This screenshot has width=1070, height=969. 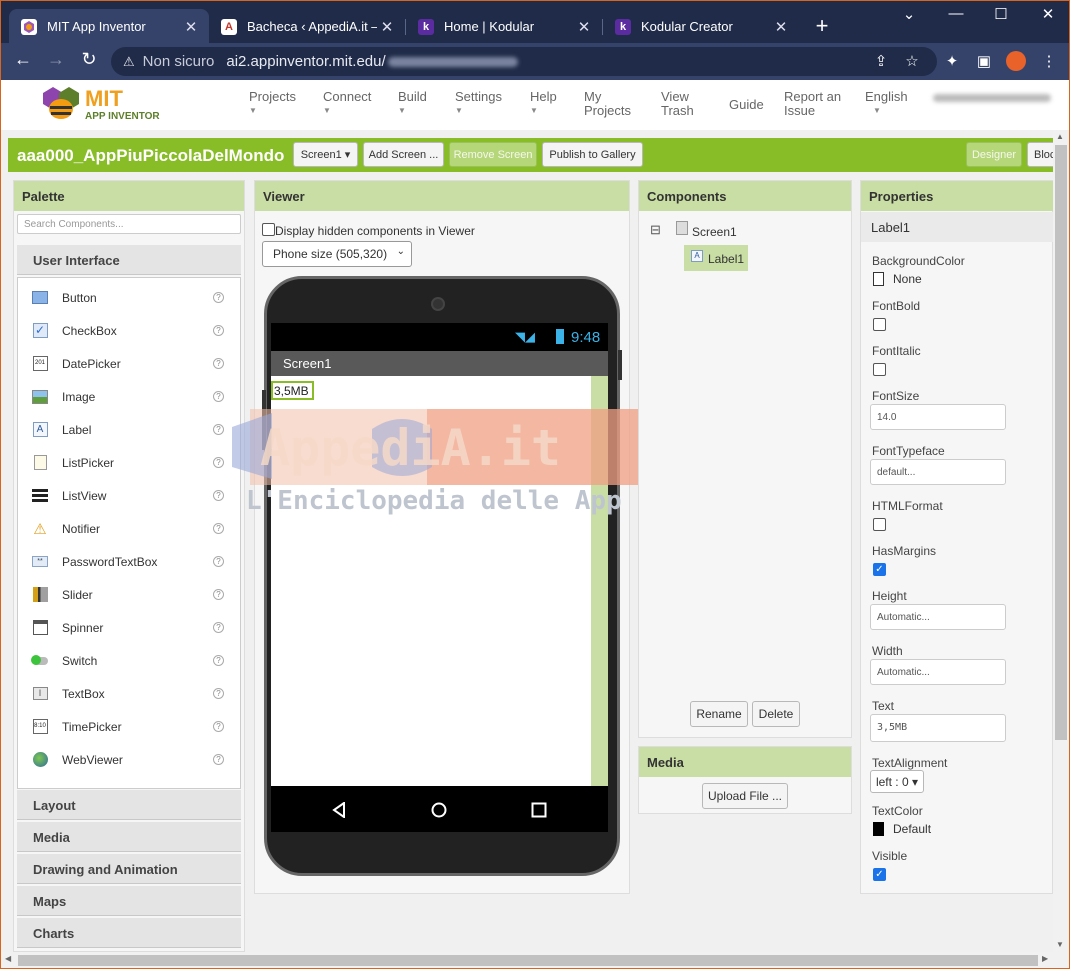 What do you see at coordinates (938, 417) in the screenshot?
I see `fontsize-input: 14.0` at bounding box center [938, 417].